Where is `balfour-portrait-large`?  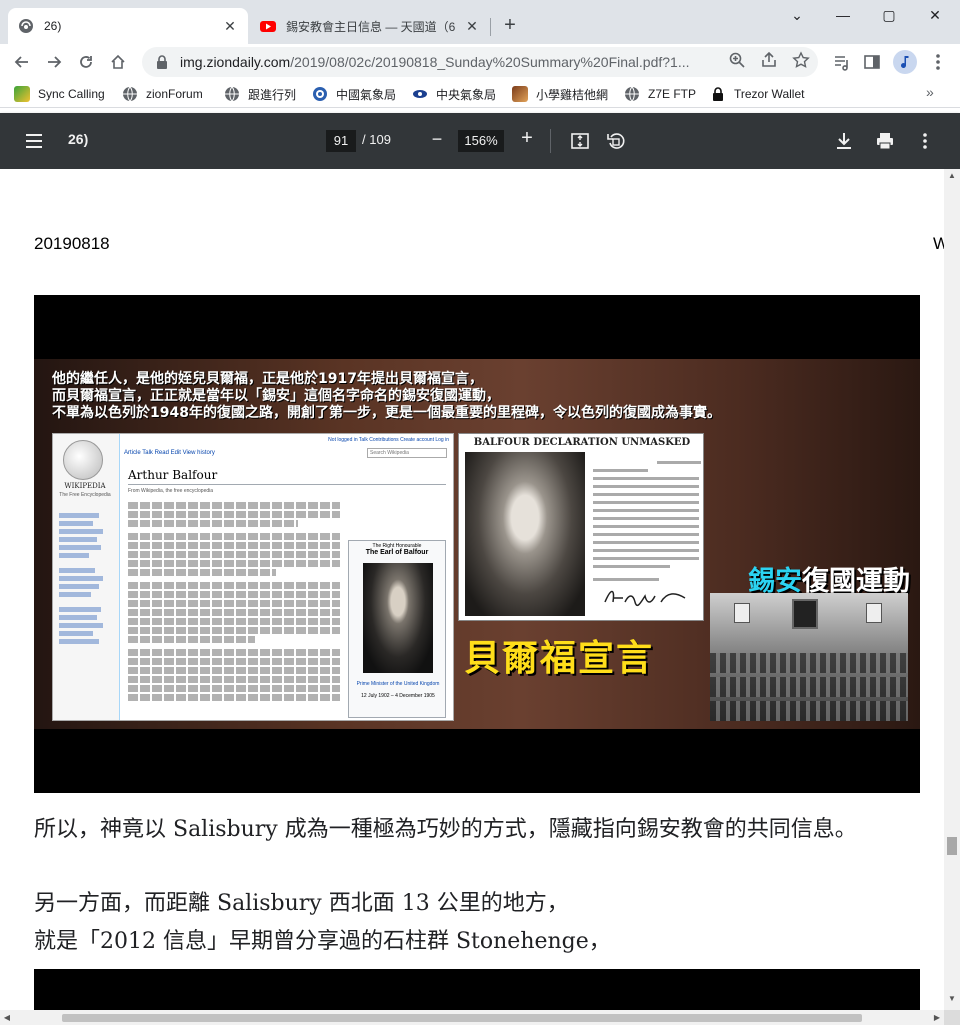 balfour-portrait-large is located at coordinates (525, 534).